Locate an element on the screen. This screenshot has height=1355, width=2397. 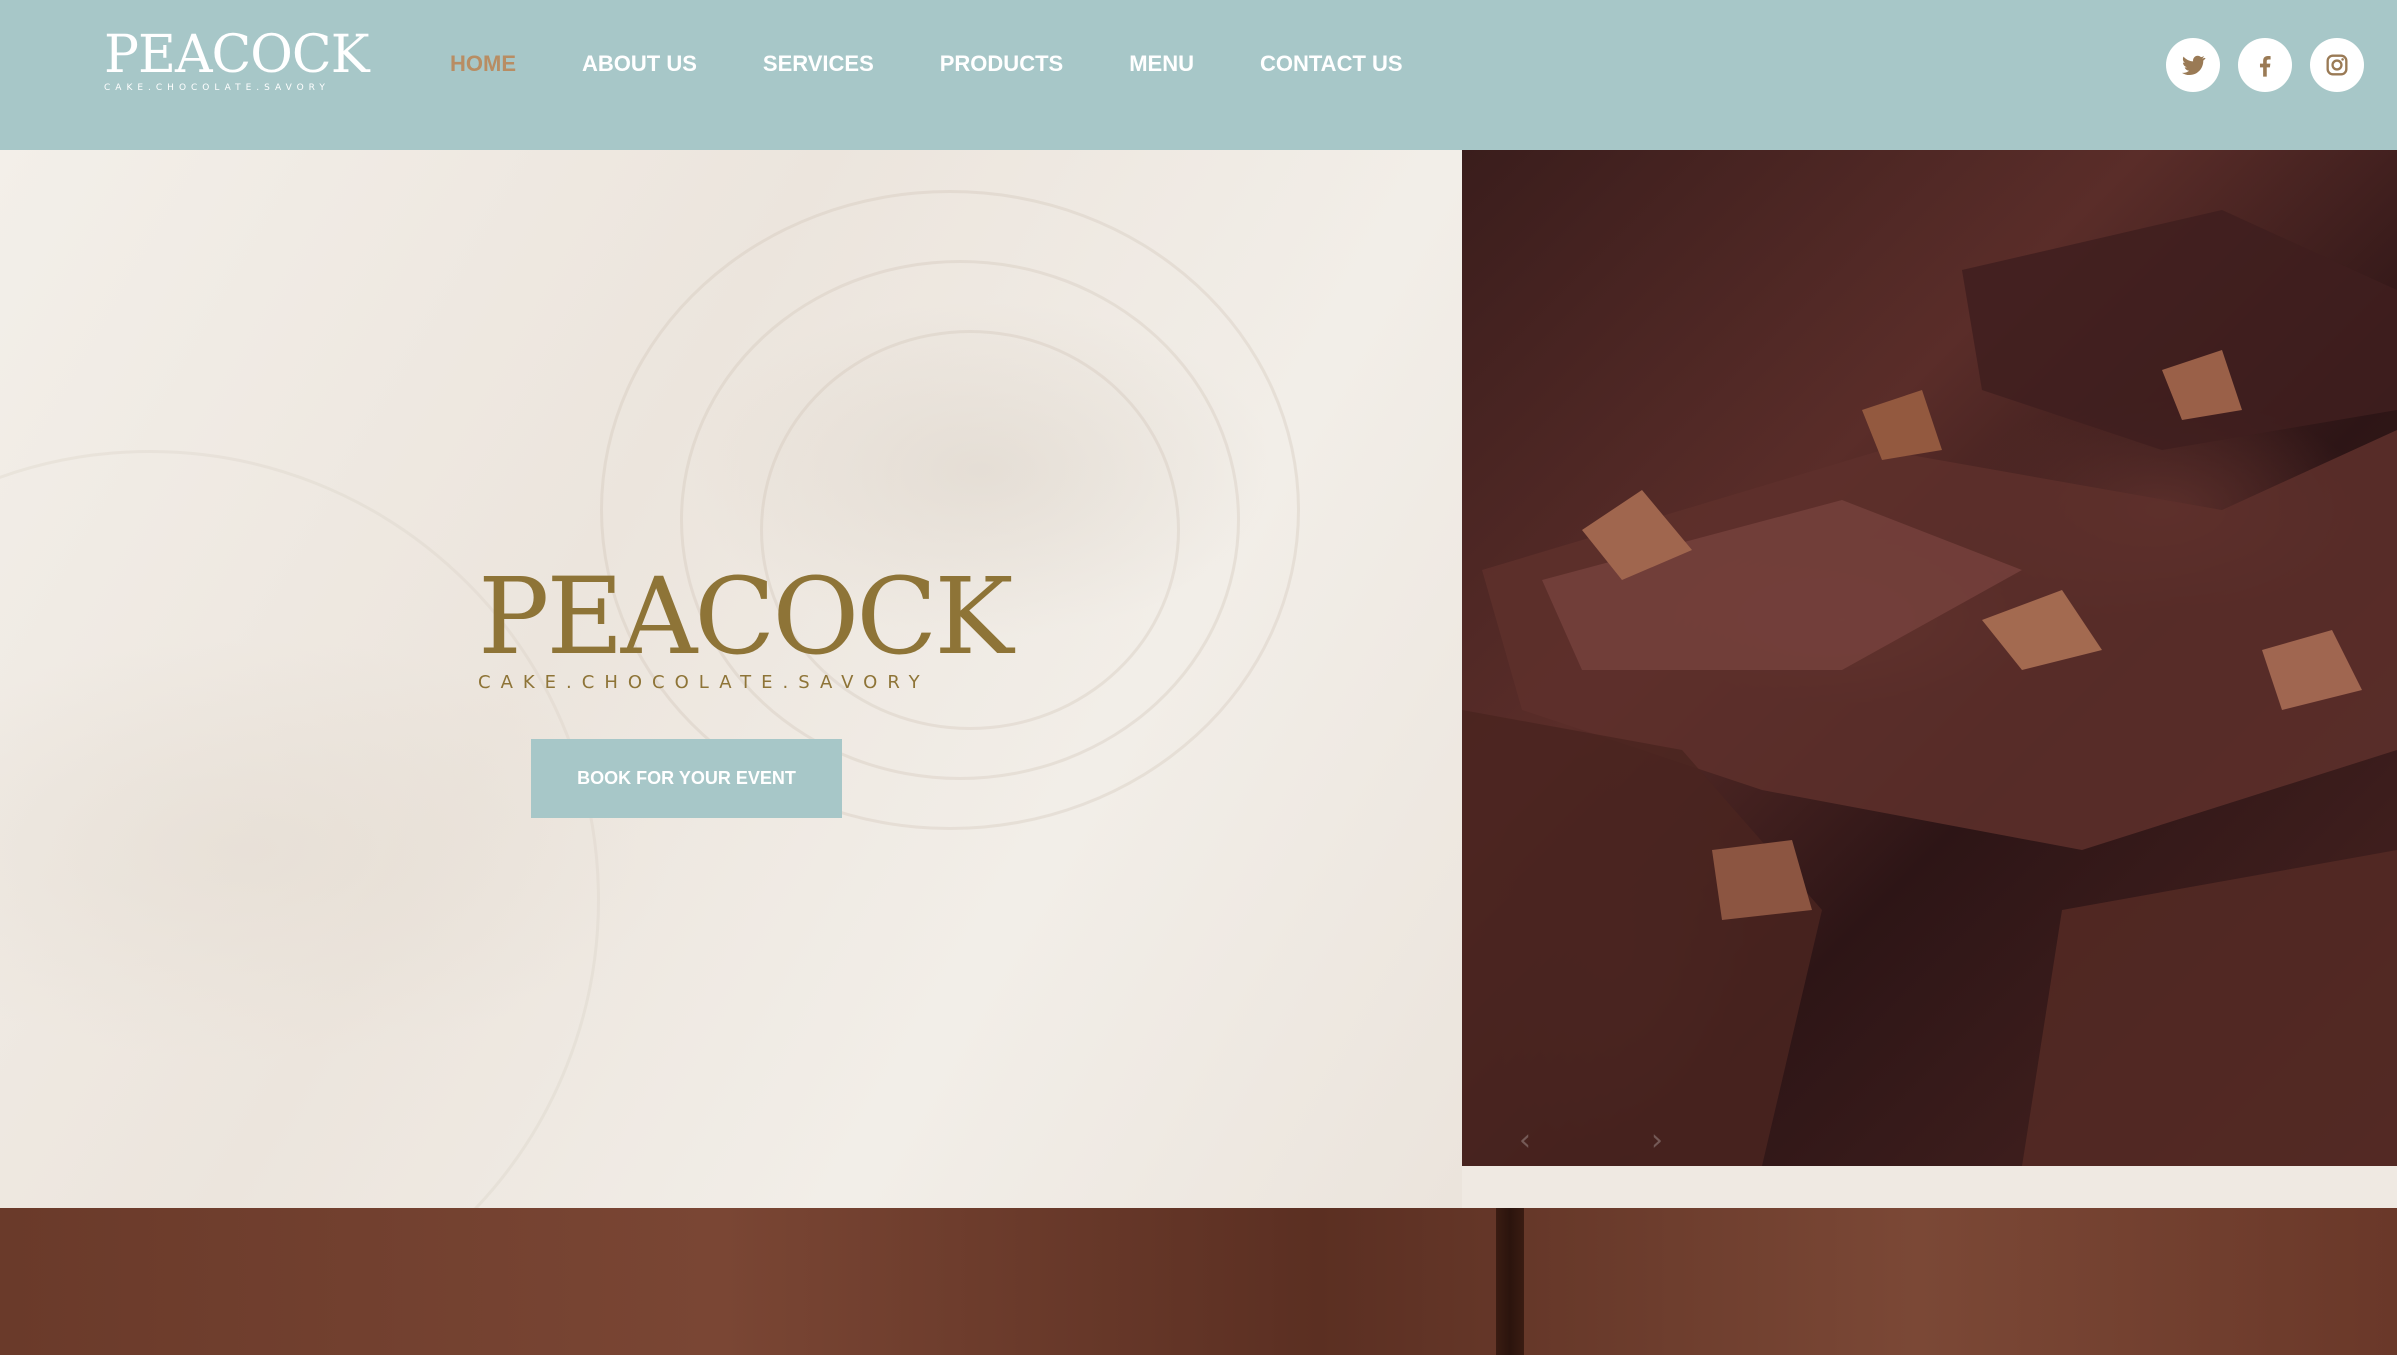
hero-logo: PEACOCK CAKE.CHOCOLATE.SAVORY is located at coordinates (746, 624).